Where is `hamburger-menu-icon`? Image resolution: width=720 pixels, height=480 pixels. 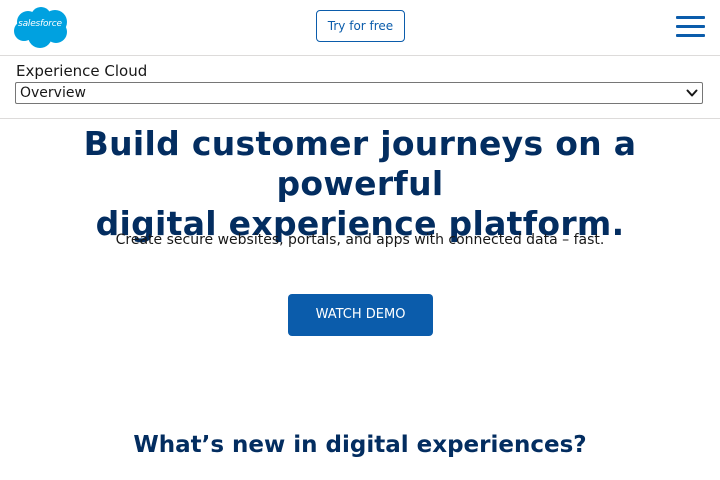 hamburger-menu-icon is located at coordinates (690, 26).